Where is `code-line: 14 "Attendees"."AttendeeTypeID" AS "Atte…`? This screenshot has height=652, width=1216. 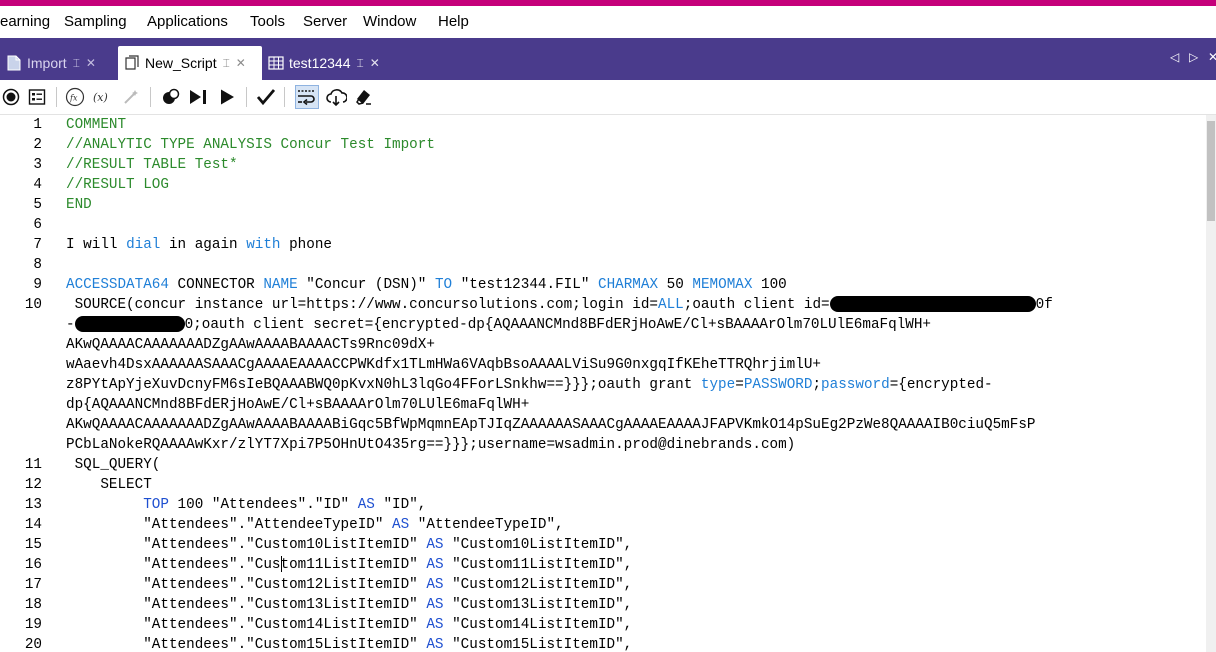 code-line: 14 "Attendees"."AttendeeTypeID" AS "Atte… is located at coordinates (603, 525).